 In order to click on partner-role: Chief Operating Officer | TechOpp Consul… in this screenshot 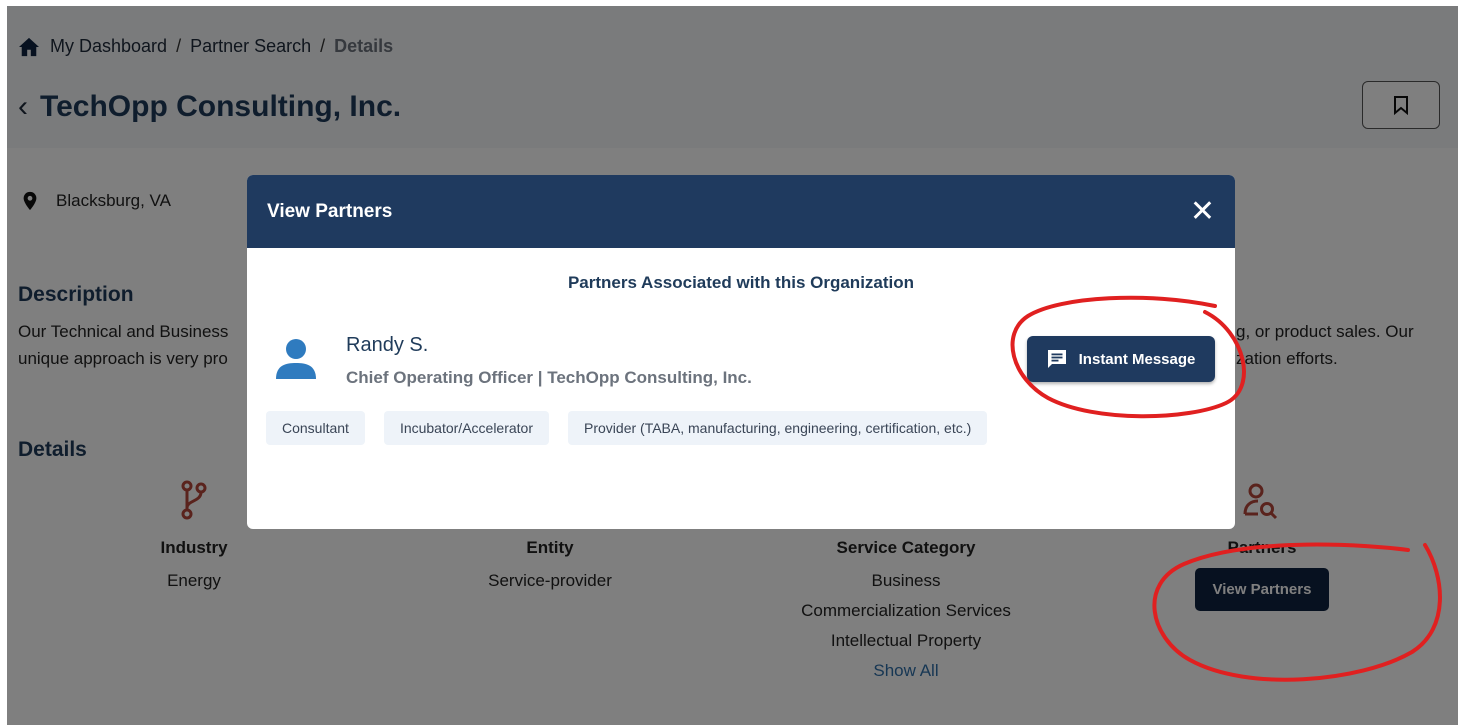, I will do `click(549, 377)`.